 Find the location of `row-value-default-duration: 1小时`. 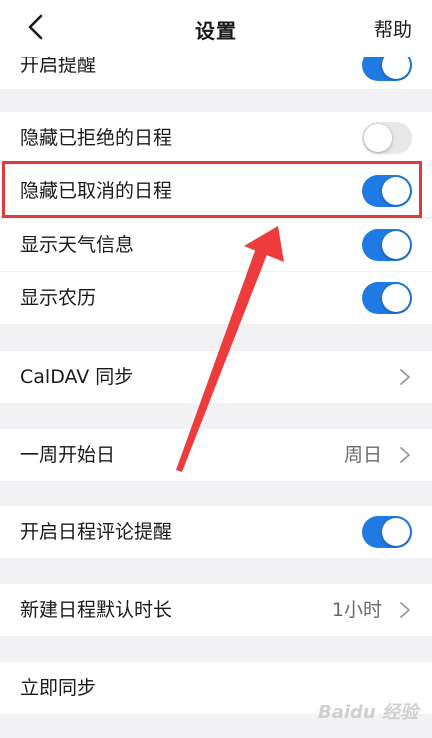

row-value-default-duration: 1小时 is located at coordinates (356, 610).